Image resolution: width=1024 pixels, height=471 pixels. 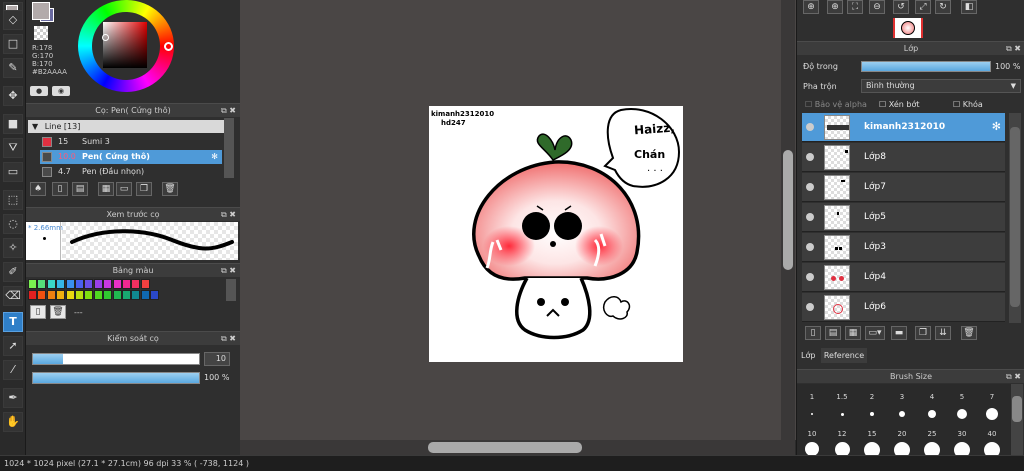 I want to click on brush-size-cell: 4, so click(x=932, y=404).